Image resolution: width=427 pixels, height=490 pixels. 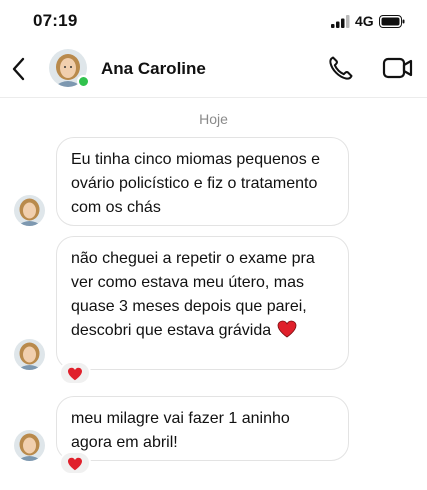 I want to click on phone-icon, so click(x=341, y=68).